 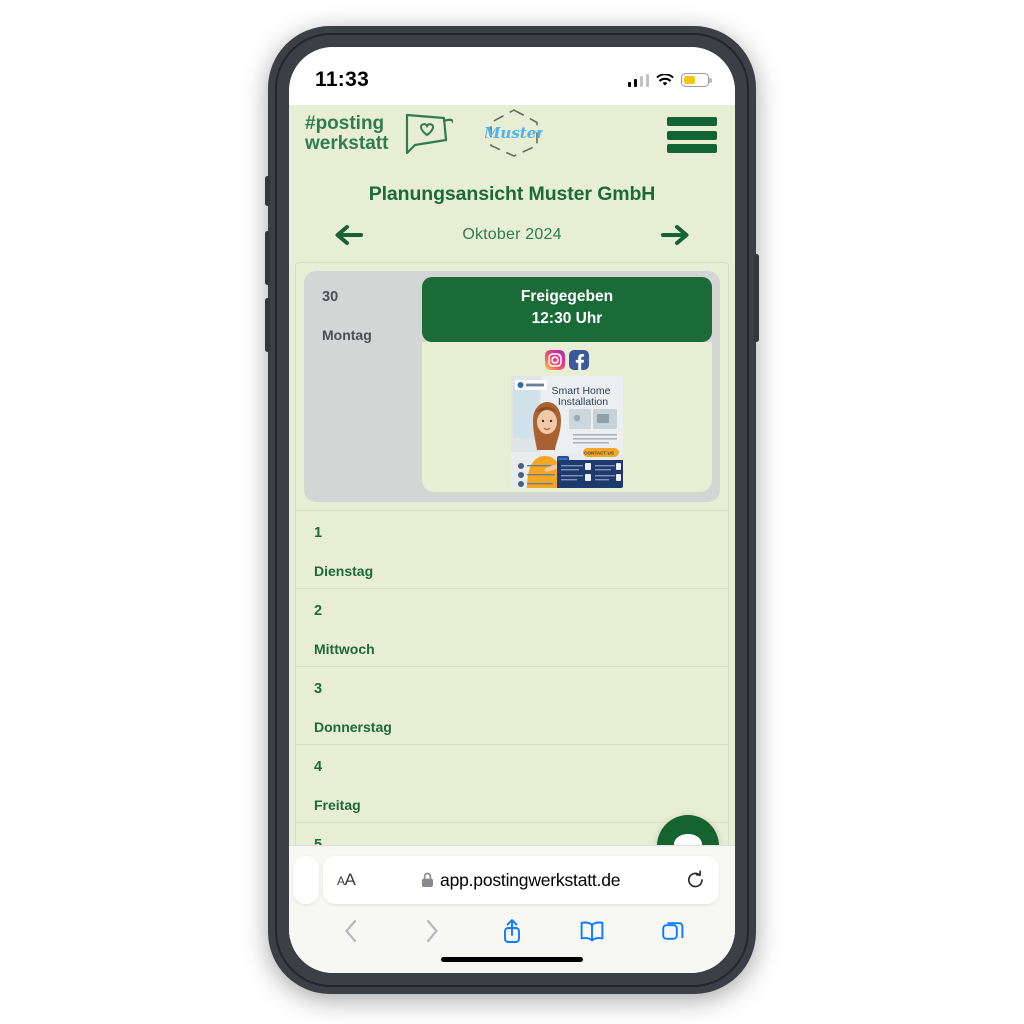 I want to click on instagram-icon, so click(x=555, y=359).